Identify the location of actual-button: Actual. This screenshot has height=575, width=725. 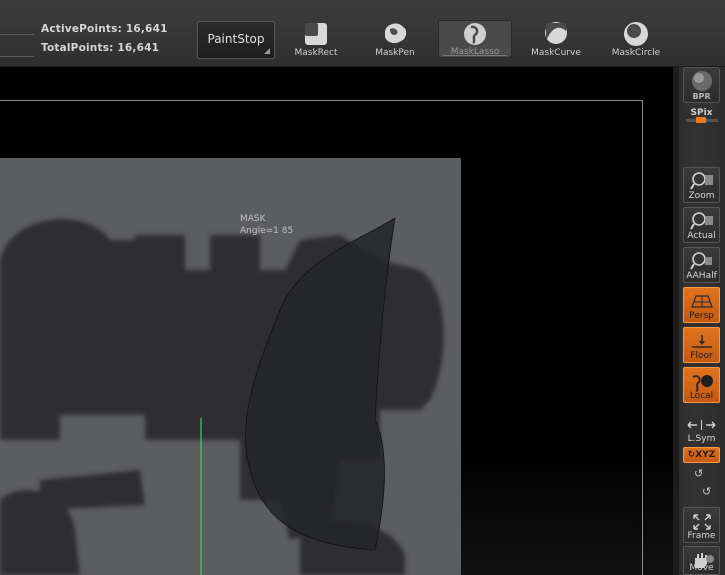
(701, 225).